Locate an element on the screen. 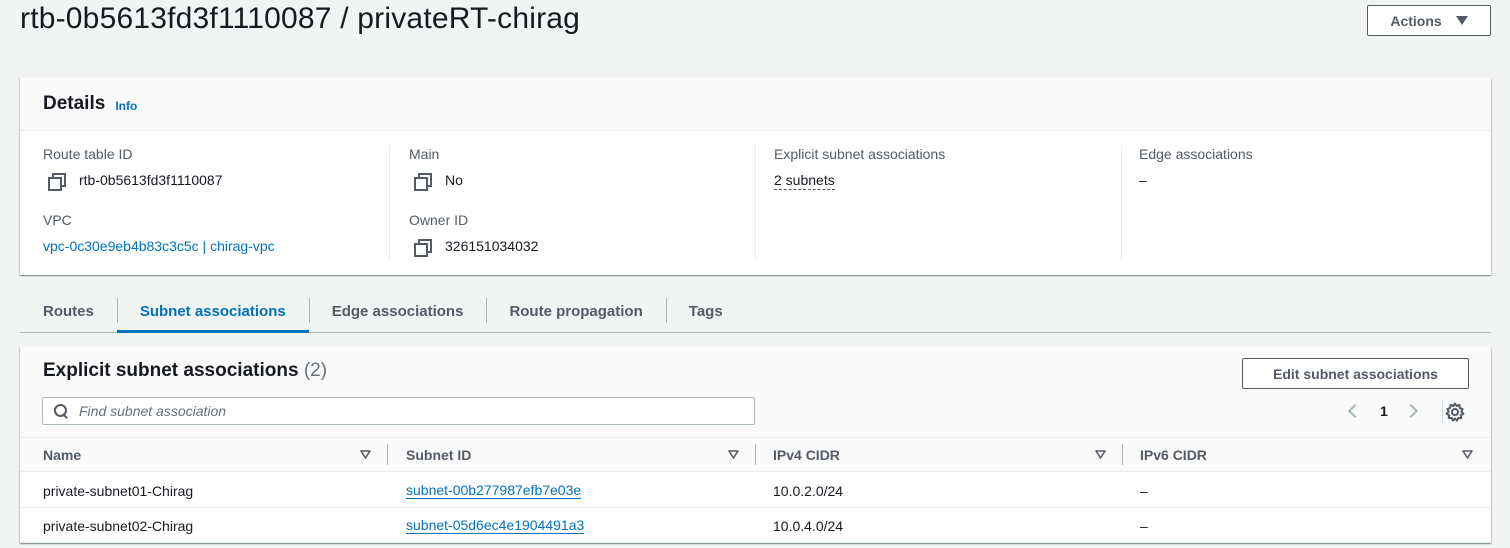 This screenshot has width=1510, height=548. table-header: Name Subnet ID IPv4 CIDR IPv6 CIDR is located at coordinates (755, 455).